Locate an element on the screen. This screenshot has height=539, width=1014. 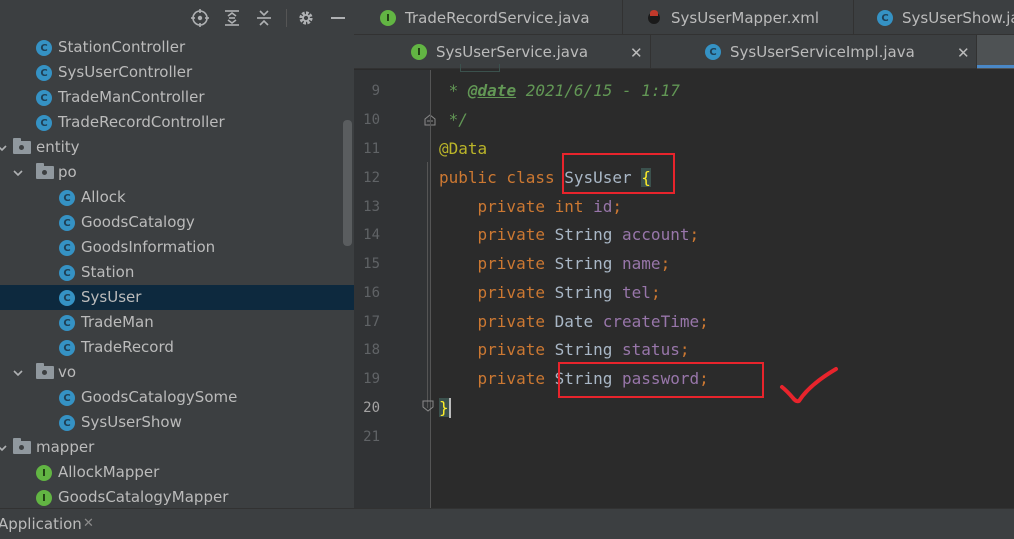
tree-item-goodsinformation: C GoodsInformation is located at coordinates (177, 247).